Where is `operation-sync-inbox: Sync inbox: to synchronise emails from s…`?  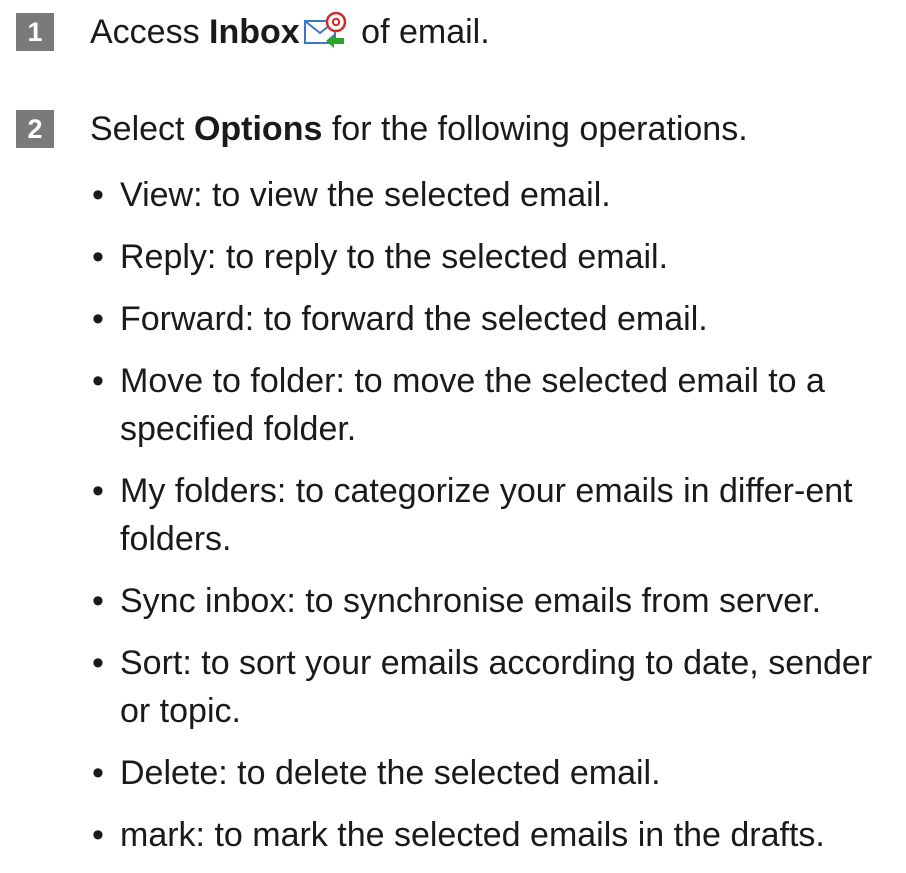 operation-sync-inbox: Sync inbox: to synchronise emails from s… is located at coordinates (471, 601).